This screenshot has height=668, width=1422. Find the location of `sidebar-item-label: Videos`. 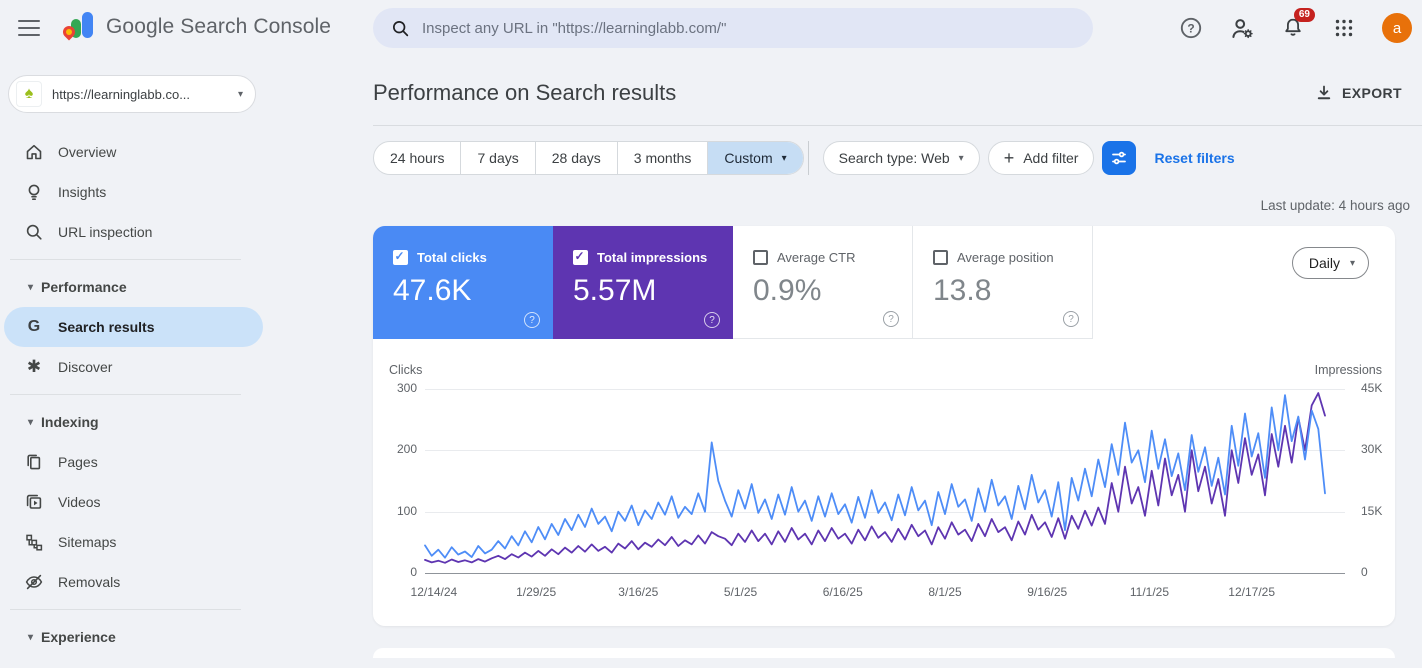

sidebar-item-label: Videos is located at coordinates (79, 502).